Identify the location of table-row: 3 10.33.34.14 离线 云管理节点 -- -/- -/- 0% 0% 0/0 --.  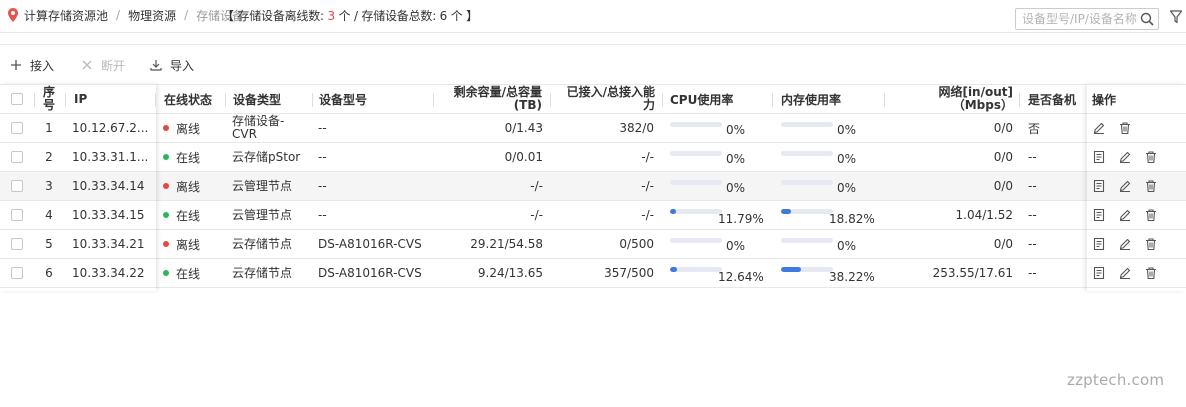
(593, 186).